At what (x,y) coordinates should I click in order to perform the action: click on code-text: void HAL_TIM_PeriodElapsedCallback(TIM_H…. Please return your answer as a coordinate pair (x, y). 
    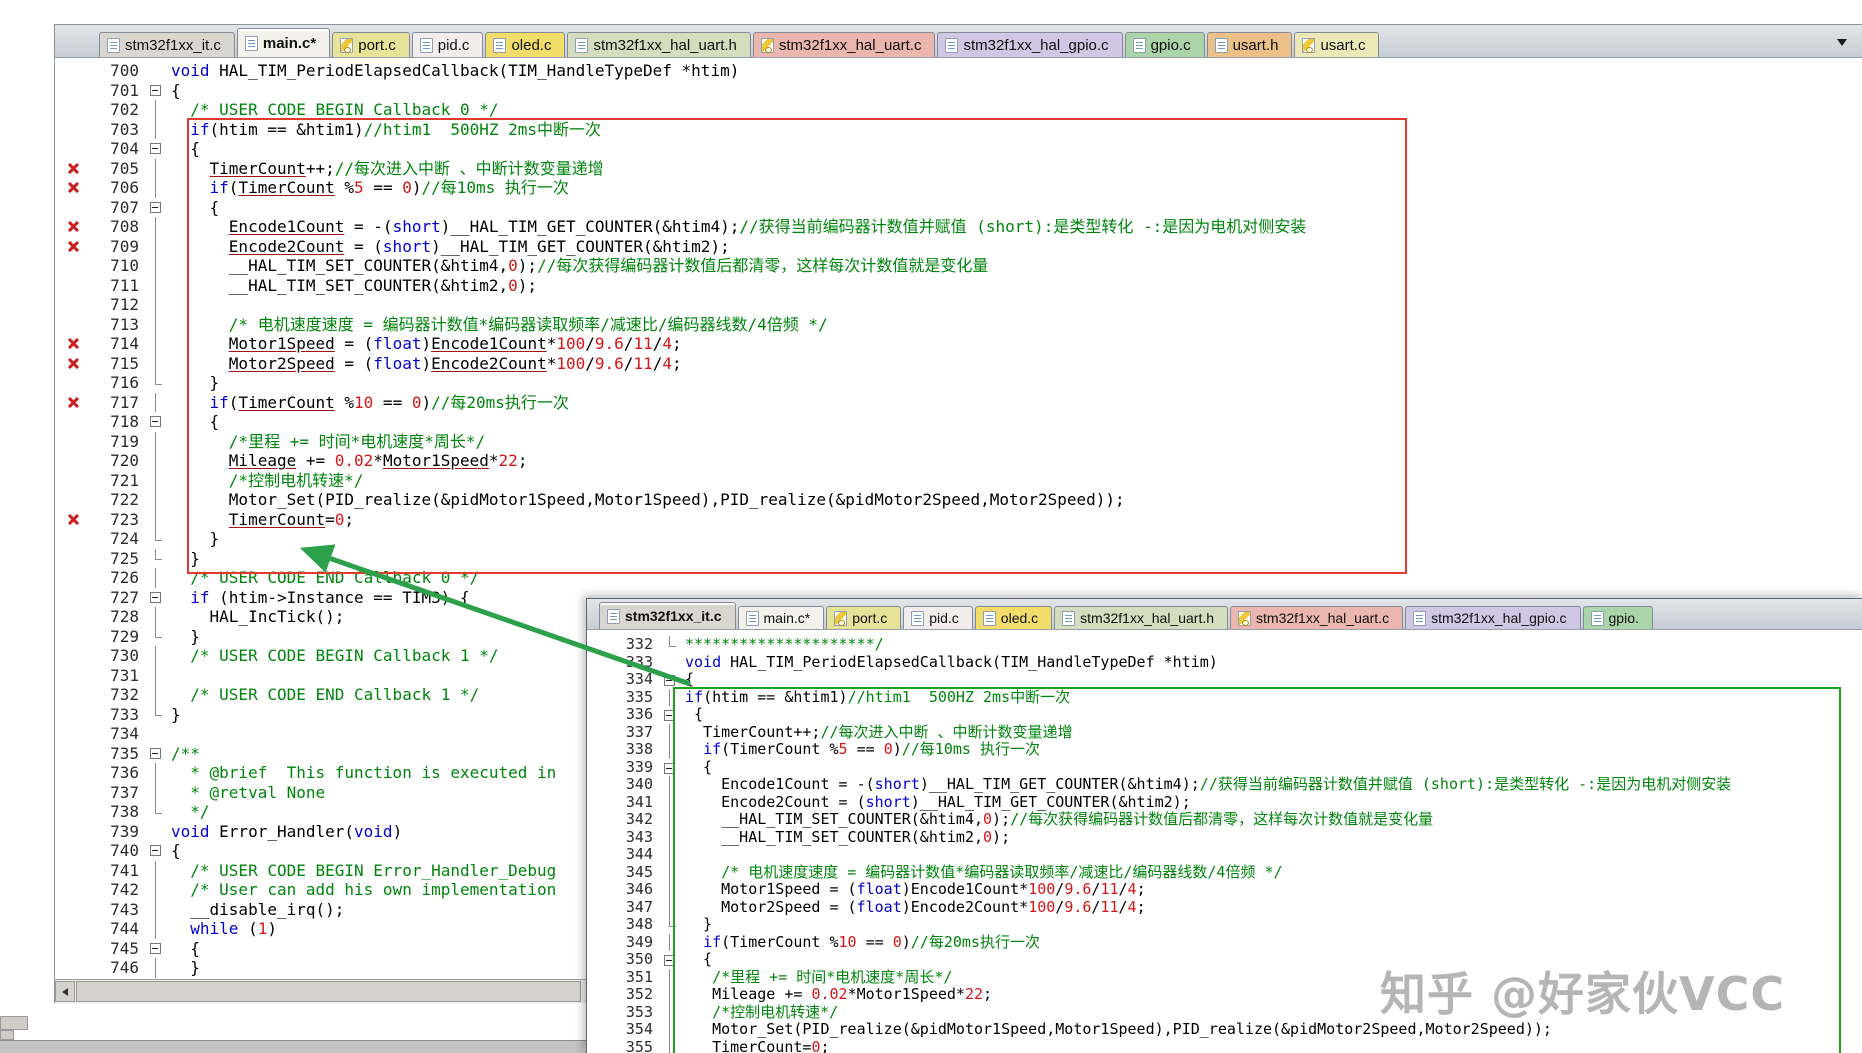
    Looking at the image, I should click on (948, 662).